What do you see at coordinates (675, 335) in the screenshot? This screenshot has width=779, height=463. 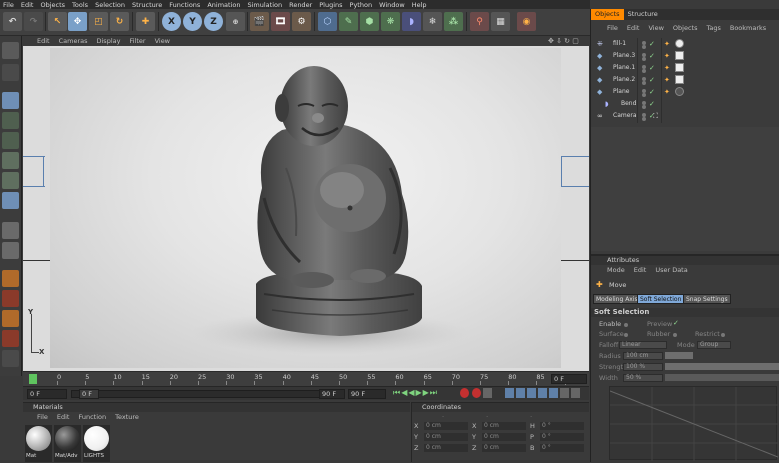 I see `rubber-checkbox` at bounding box center [675, 335].